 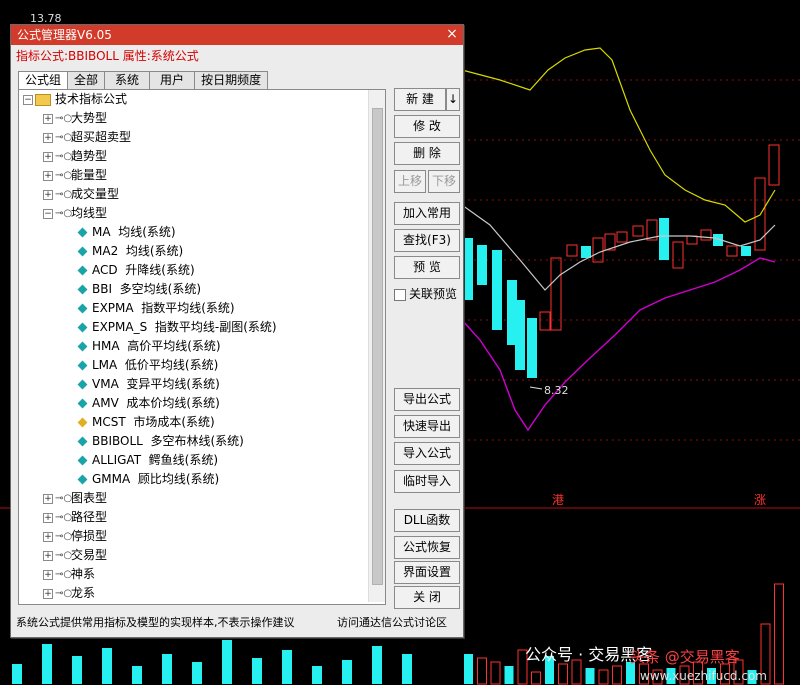 What do you see at coordinates (86, 80) in the screenshot?
I see `tab-all: 全部` at bounding box center [86, 80].